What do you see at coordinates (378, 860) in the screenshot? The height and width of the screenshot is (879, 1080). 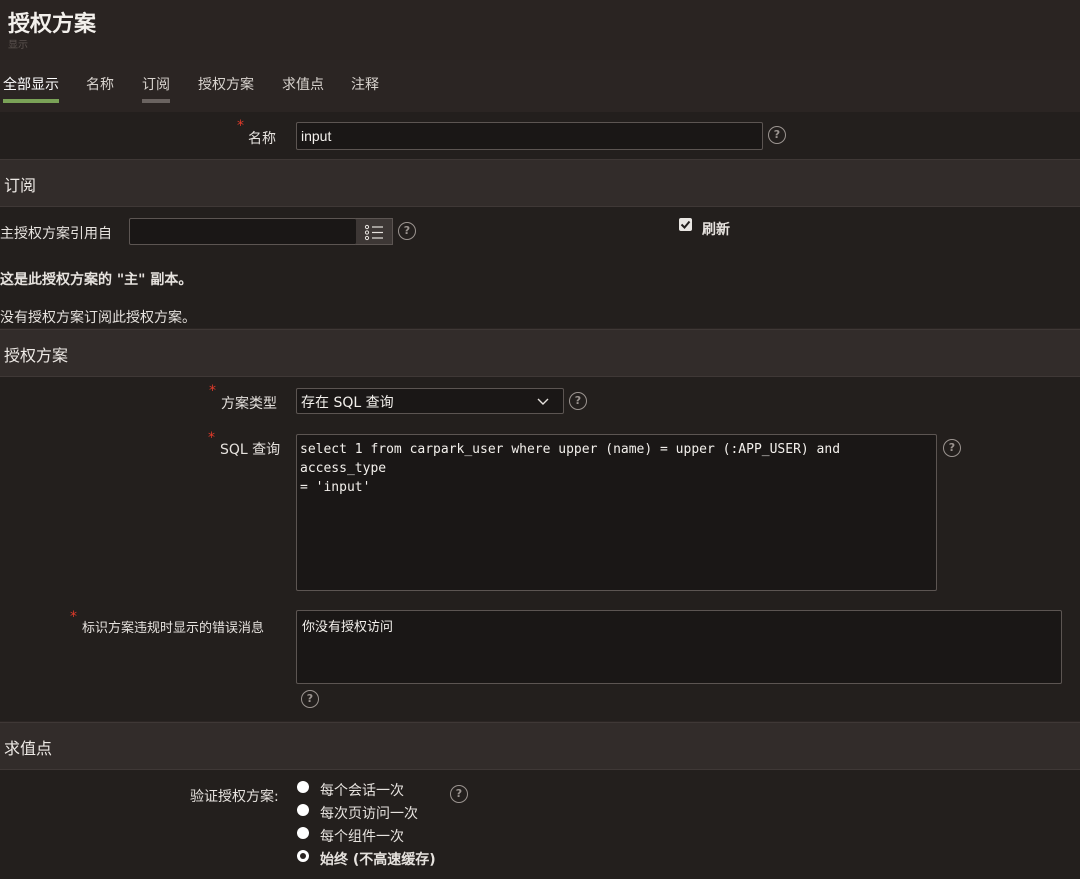 I see `radio-label: 始终 (不高速缓存)` at bounding box center [378, 860].